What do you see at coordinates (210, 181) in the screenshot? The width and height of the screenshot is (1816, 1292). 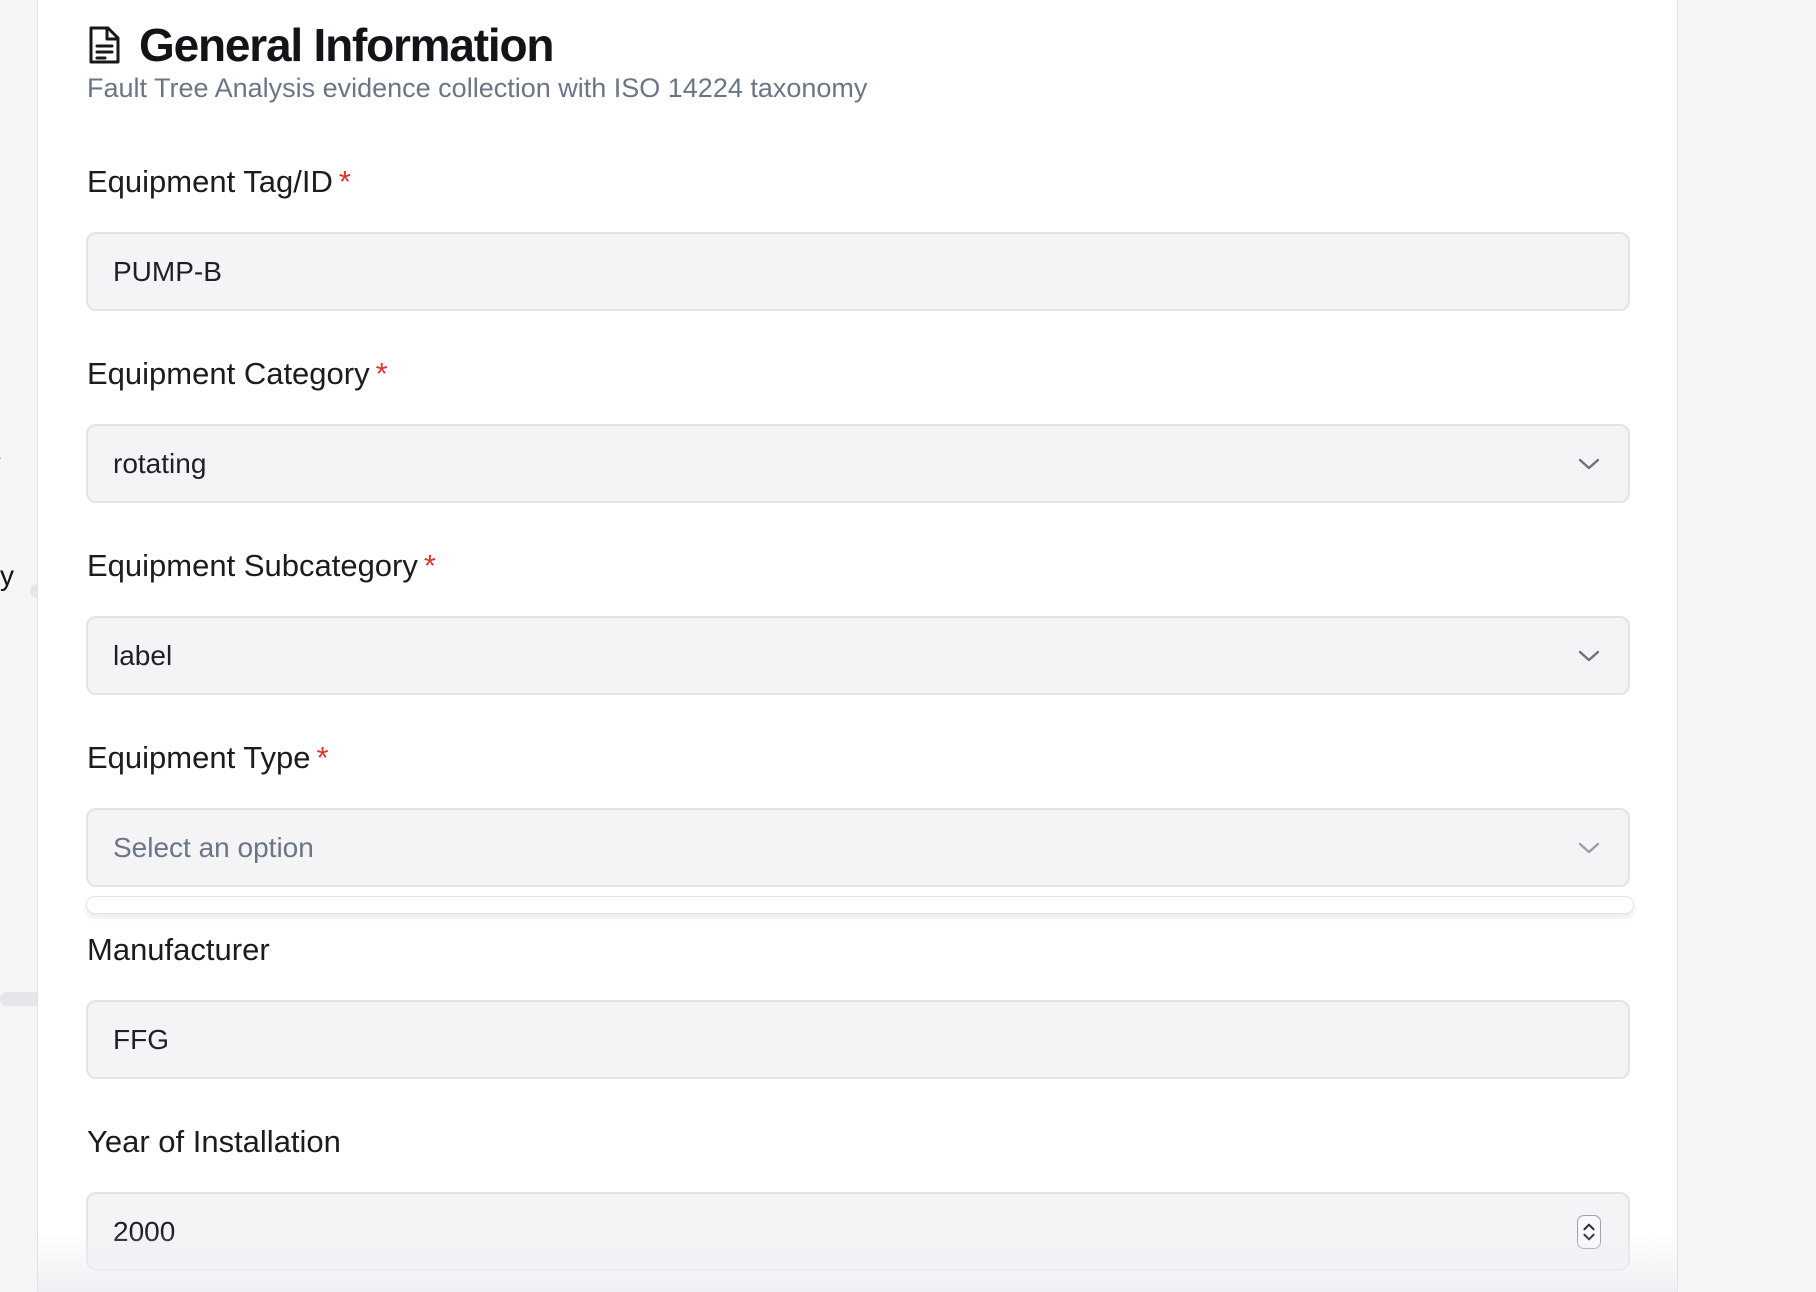 I see `equipment-tag-label-text: Equipment Tag/ID` at bounding box center [210, 181].